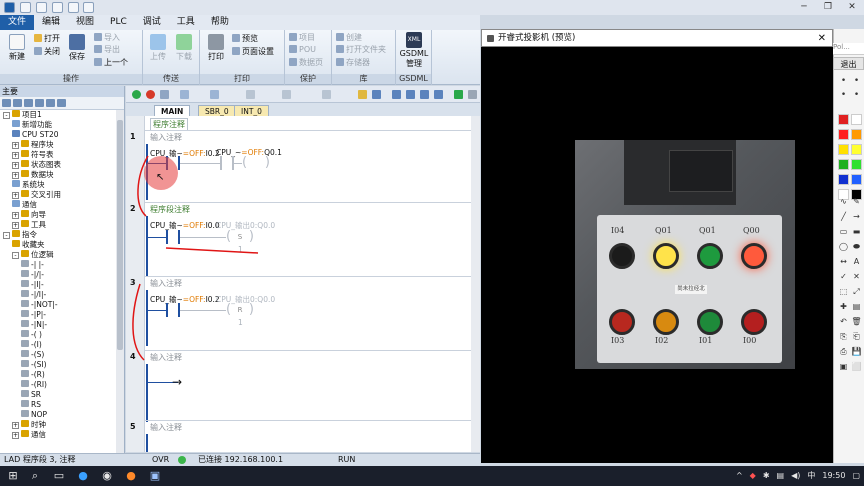 The image size is (864, 486). Describe the element at coordinates (256, 163) in the screenshot. I see `coil` at that location.